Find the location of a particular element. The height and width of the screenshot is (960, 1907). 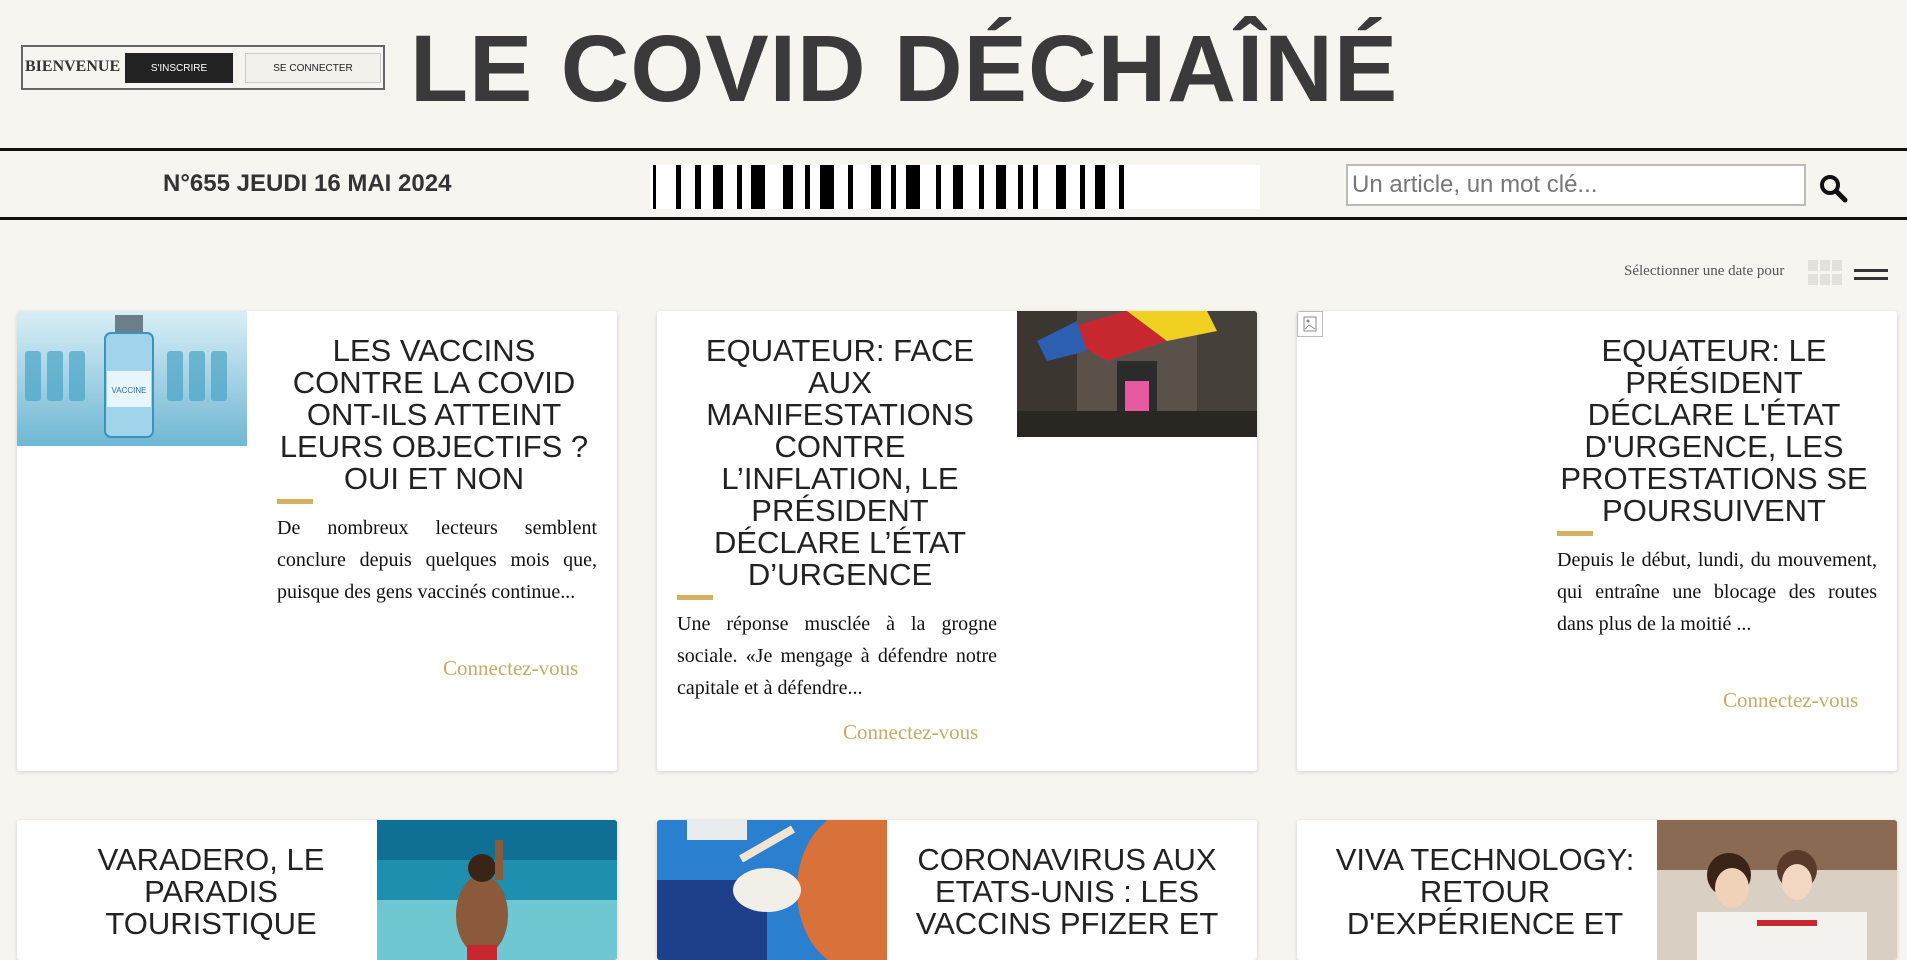

article-card: VARADERO, LE PARADIS TOURISTIQUE is located at coordinates (317, 890).